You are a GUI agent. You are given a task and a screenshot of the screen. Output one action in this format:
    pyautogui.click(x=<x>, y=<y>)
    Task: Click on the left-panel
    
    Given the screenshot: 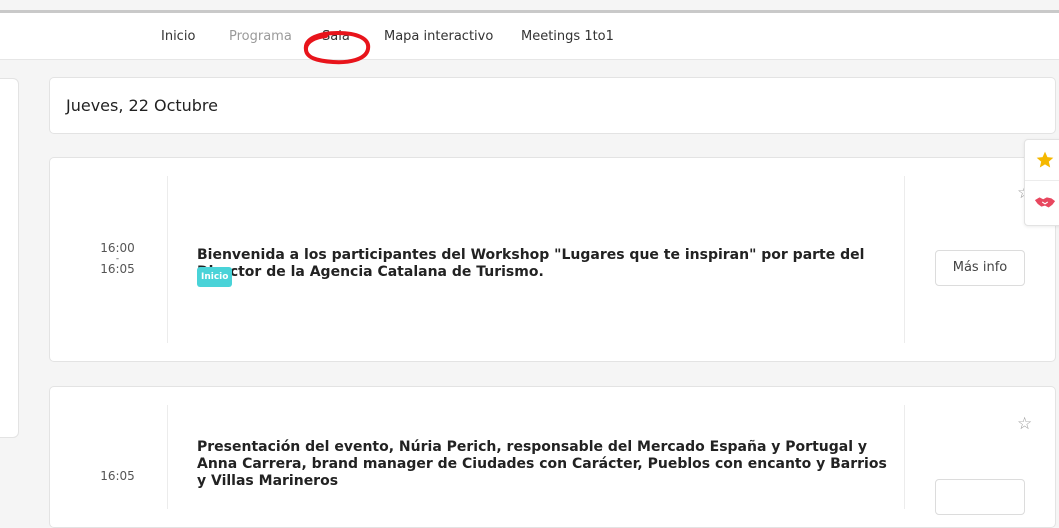 What is the action you would take?
    pyautogui.click(x=9, y=258)
    